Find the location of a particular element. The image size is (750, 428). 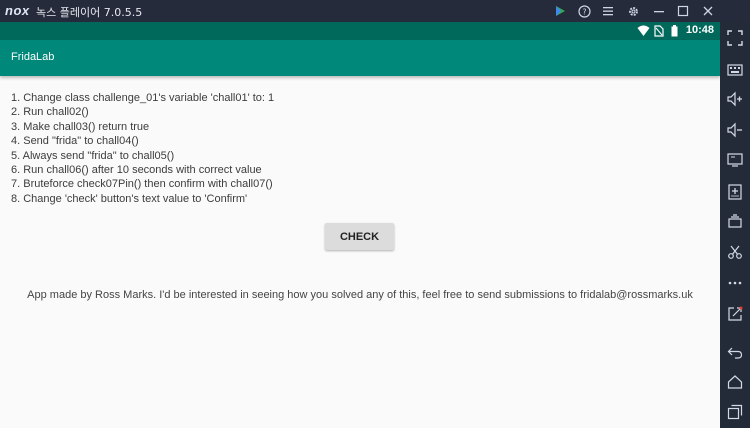

play-store-icon is located at coordinates (560, 11).